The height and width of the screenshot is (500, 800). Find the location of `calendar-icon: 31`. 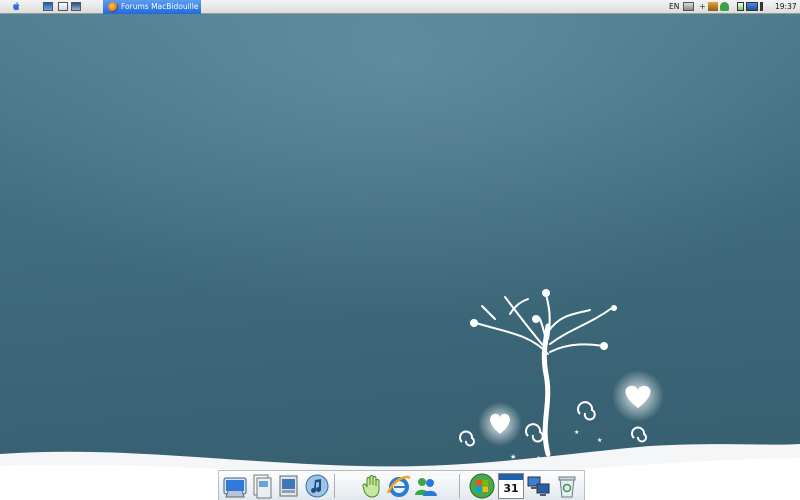

calendar-icon: 31 is located at coordinates (511, 486).